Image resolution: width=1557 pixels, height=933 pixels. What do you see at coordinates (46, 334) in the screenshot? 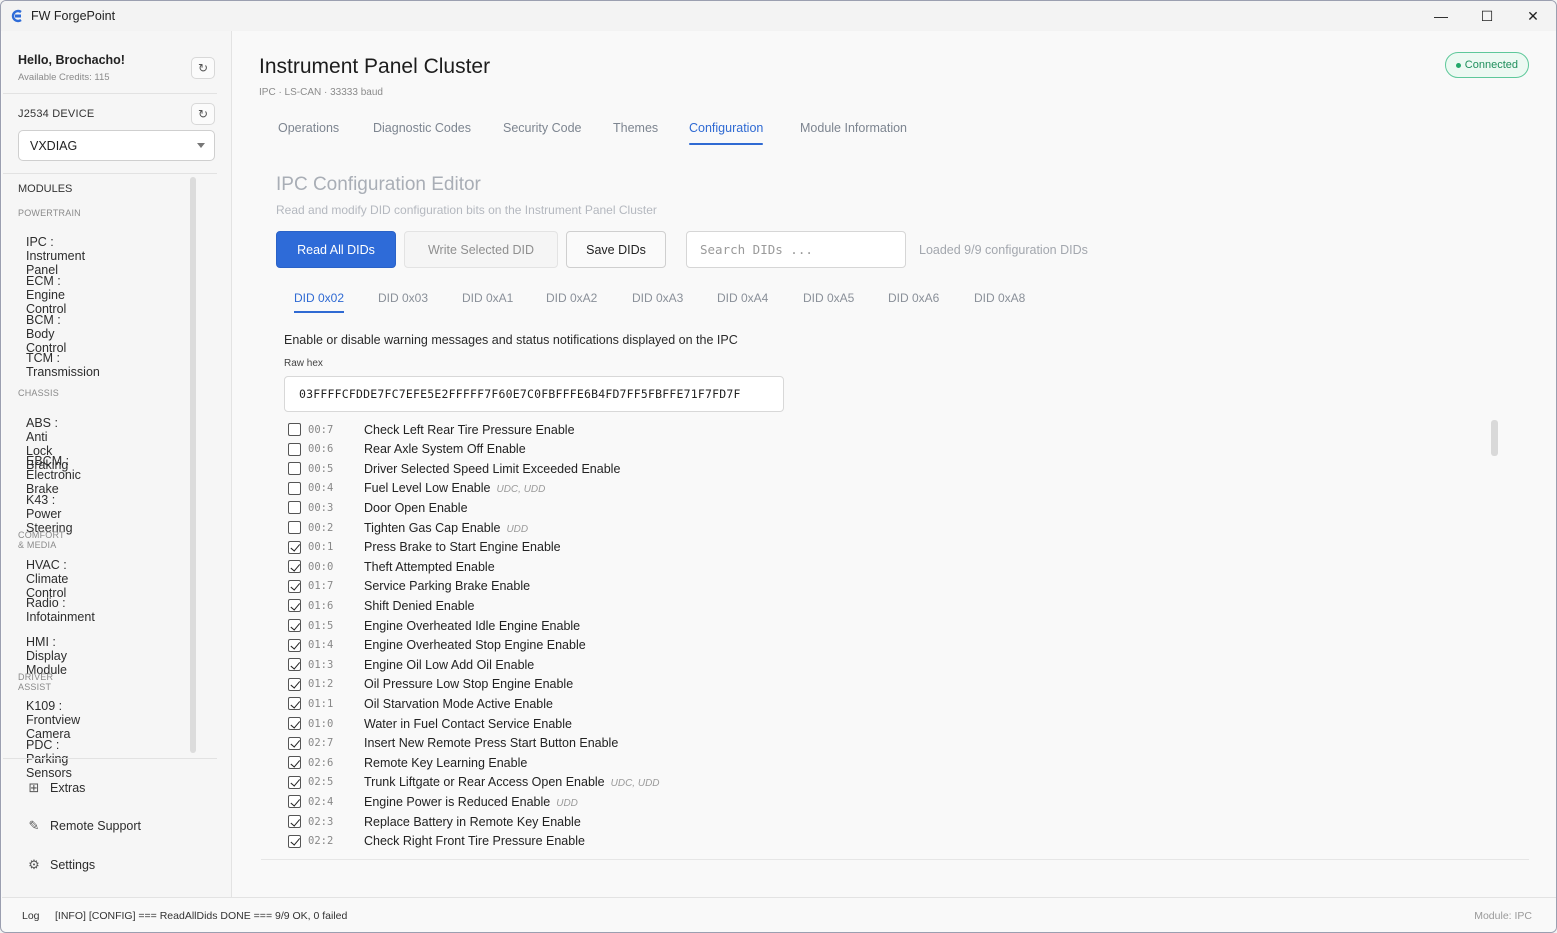
I see `module-item-bcm: BCM : Body Control` at bounding box center [46, 334].